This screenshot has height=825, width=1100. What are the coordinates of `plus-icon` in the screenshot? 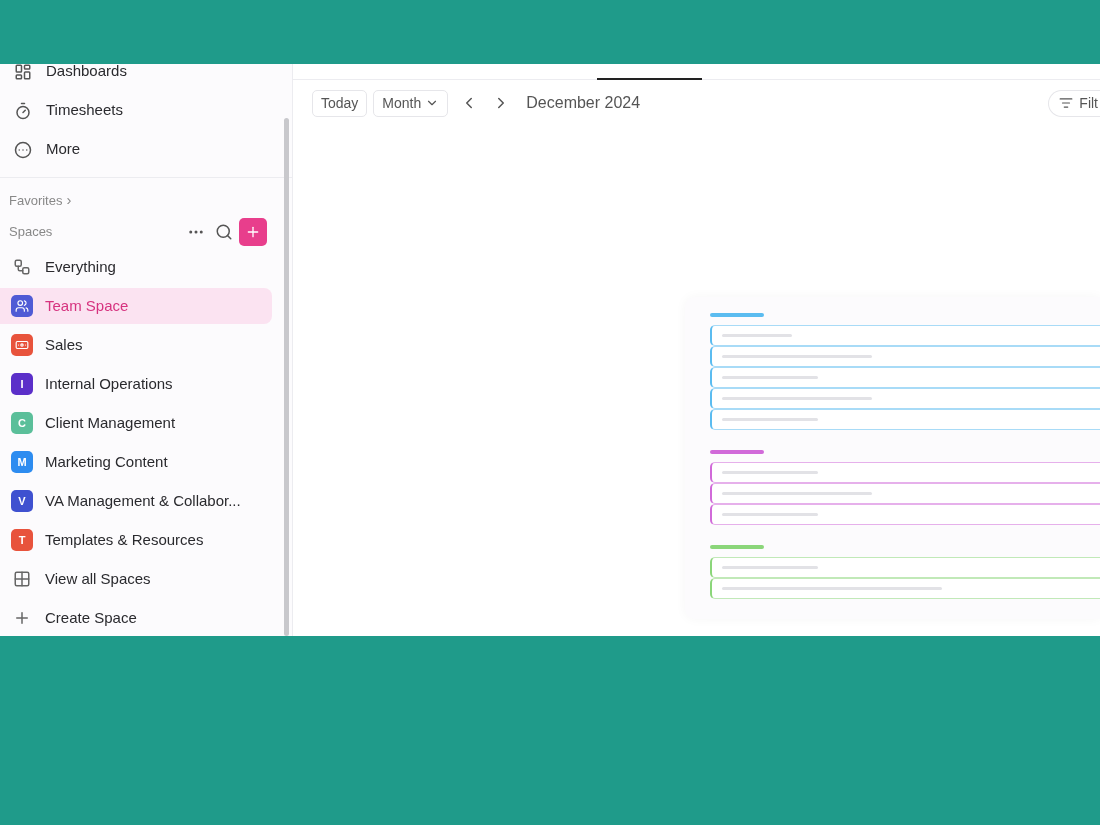 It's located at (22, 618).